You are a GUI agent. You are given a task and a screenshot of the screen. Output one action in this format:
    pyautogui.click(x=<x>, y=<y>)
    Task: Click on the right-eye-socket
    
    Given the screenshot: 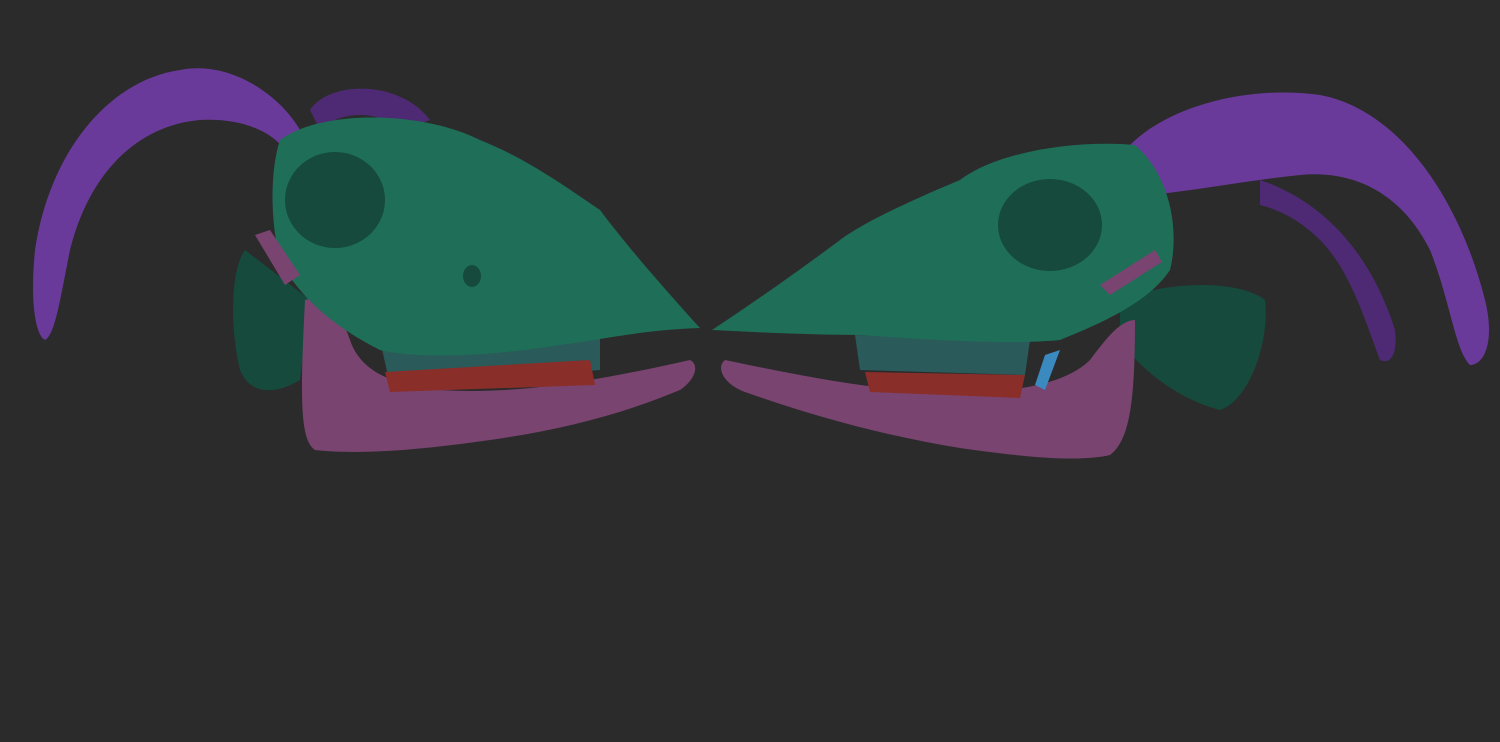 What is the action you would take?
    pyautogui.click(x=1050, y=225)
    